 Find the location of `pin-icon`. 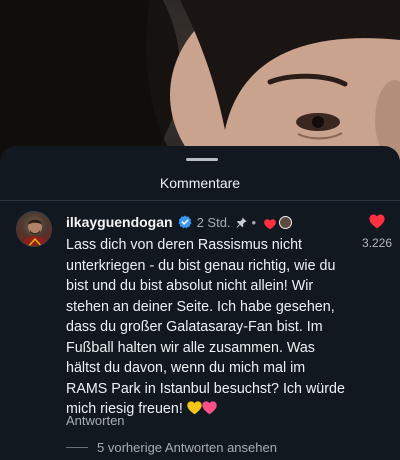

pin-icon is located at coordinates (241, 222).